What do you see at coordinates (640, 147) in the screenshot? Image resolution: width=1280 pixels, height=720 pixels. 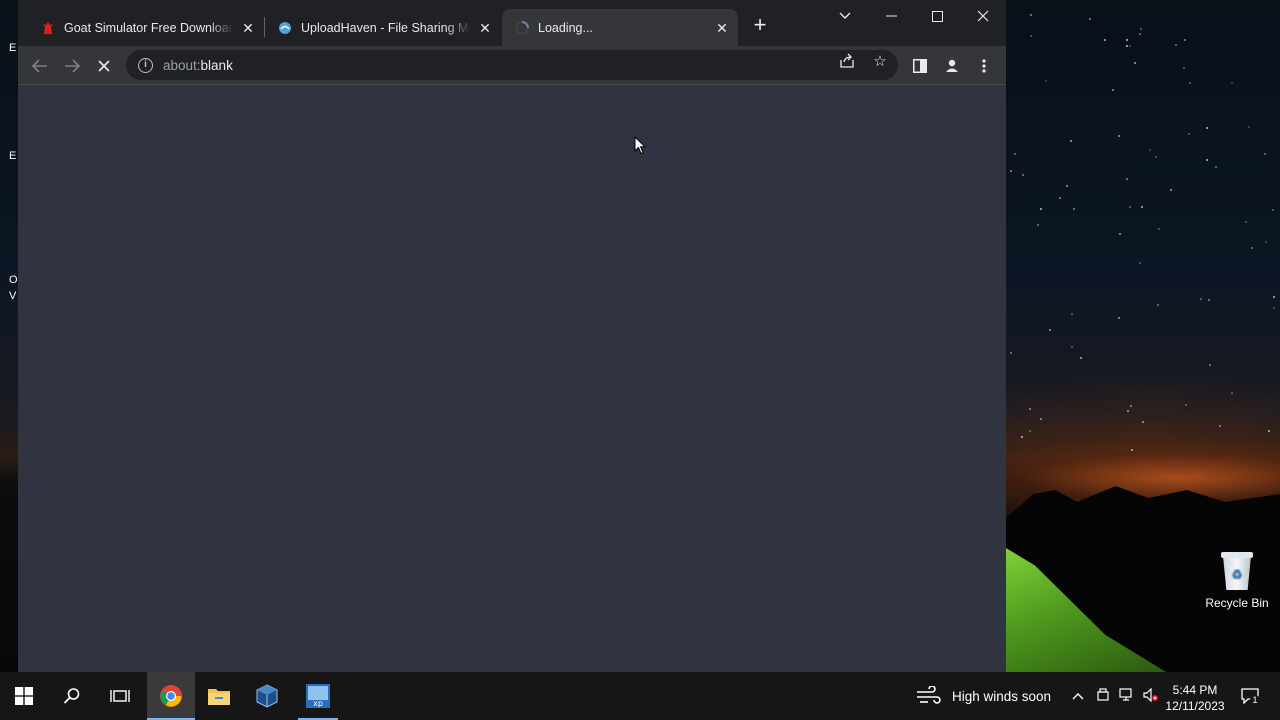 I see `mouse-cursor-icon` at bounding box center [640, 147].